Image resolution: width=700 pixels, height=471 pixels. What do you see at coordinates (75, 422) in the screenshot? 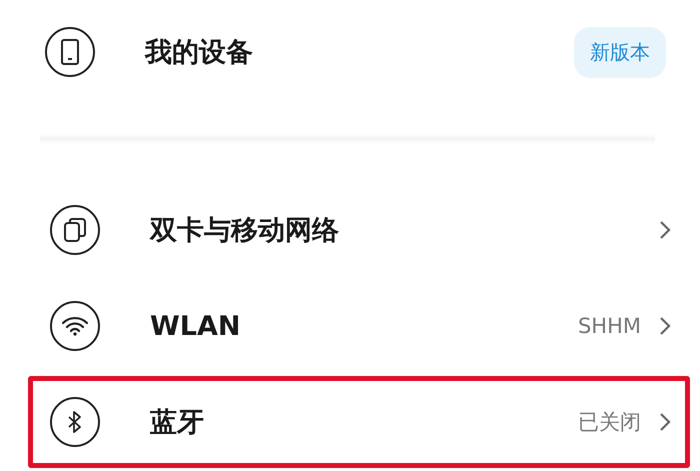
I see `bluetooth-icon` at bounding box center [75, 422].